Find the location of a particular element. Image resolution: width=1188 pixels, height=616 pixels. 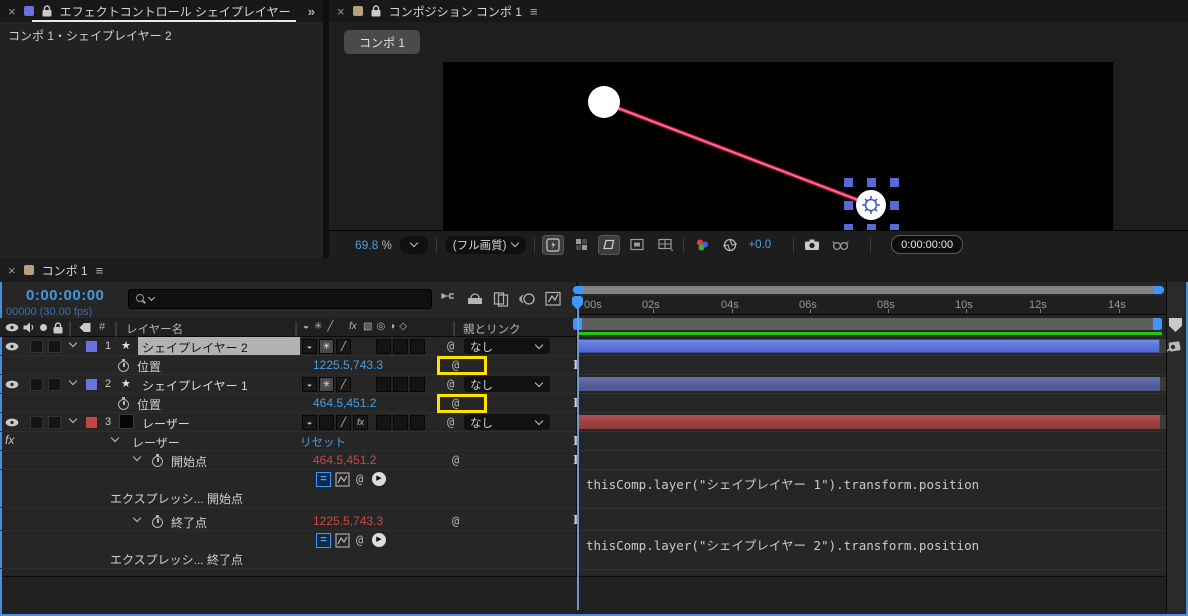

shape-circle-2-selected is located at coordinates (871, 205).